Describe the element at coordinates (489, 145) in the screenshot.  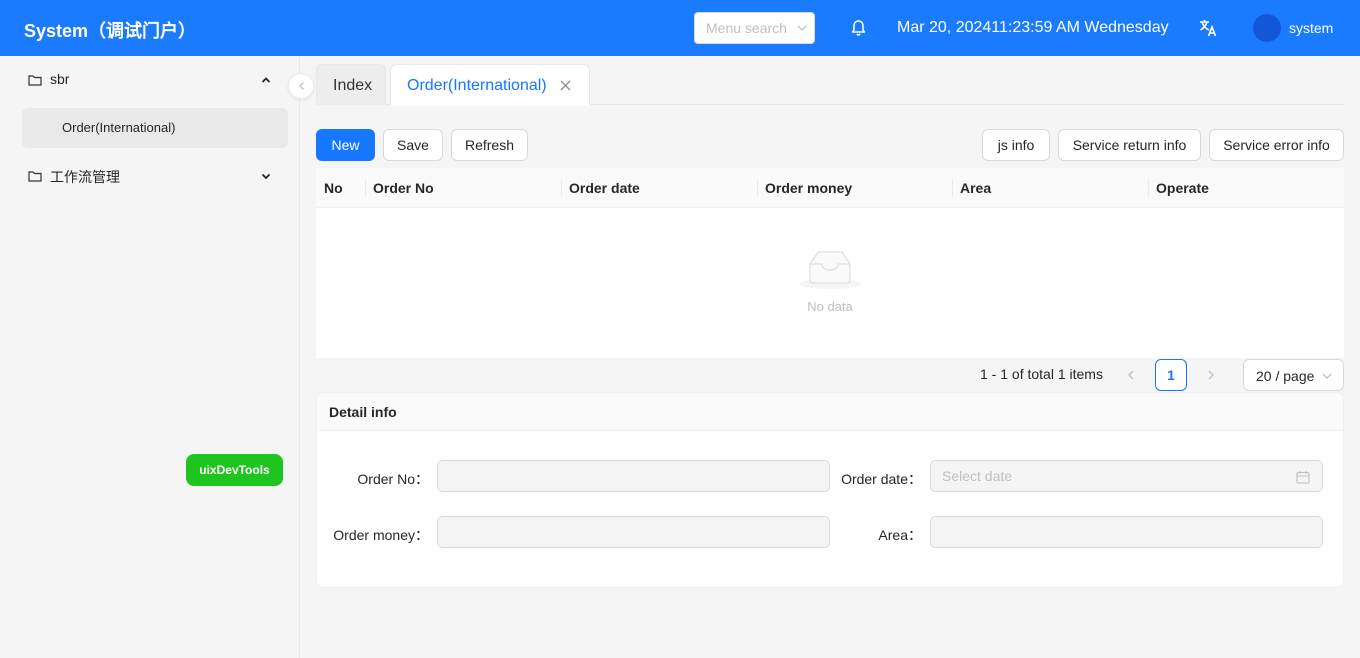
I see `refresh-button: Refresh` at that location.